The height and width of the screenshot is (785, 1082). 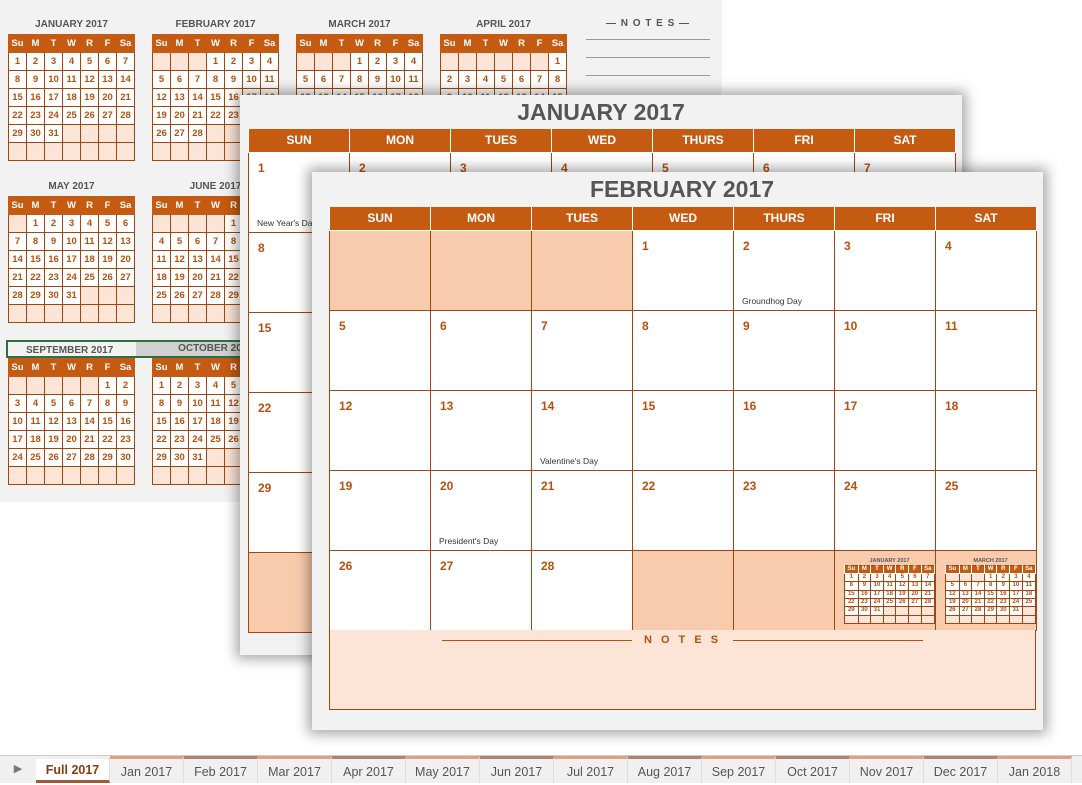 I want to click on day-cell: 17, so click(x=885, y=430).